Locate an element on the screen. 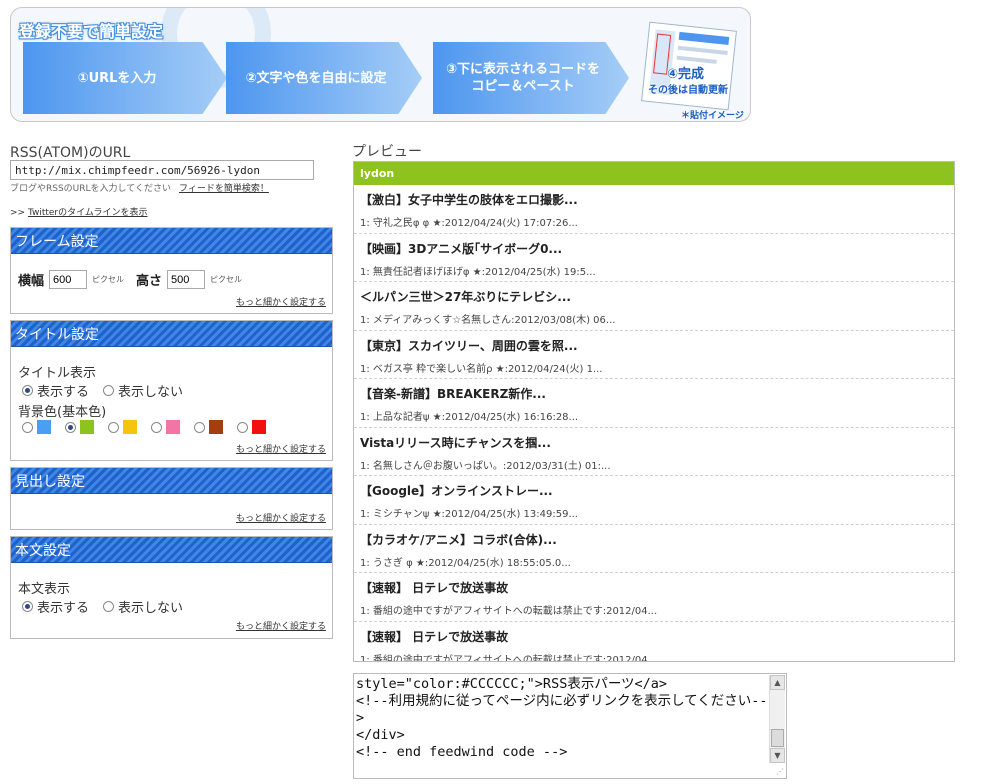  frame-more-settings-link: もっと細かく設定する is located at coordinates (281, 301).